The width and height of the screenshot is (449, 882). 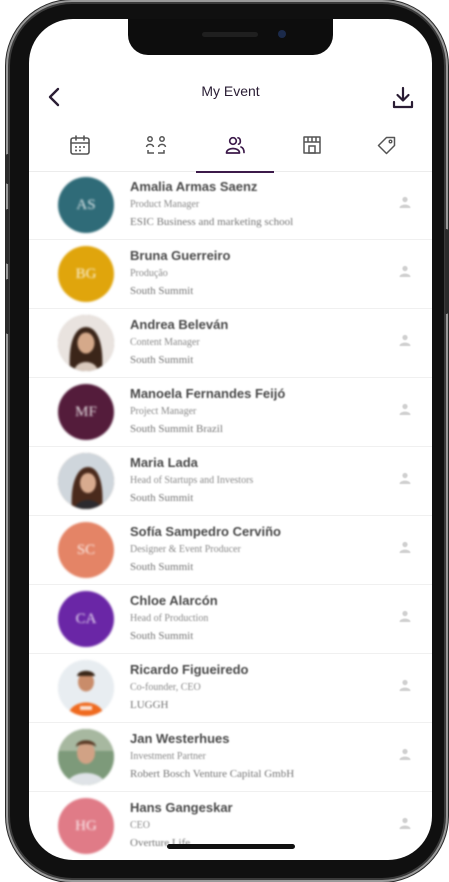 I want to click on avatar: CA, so click(x=86, y=619).